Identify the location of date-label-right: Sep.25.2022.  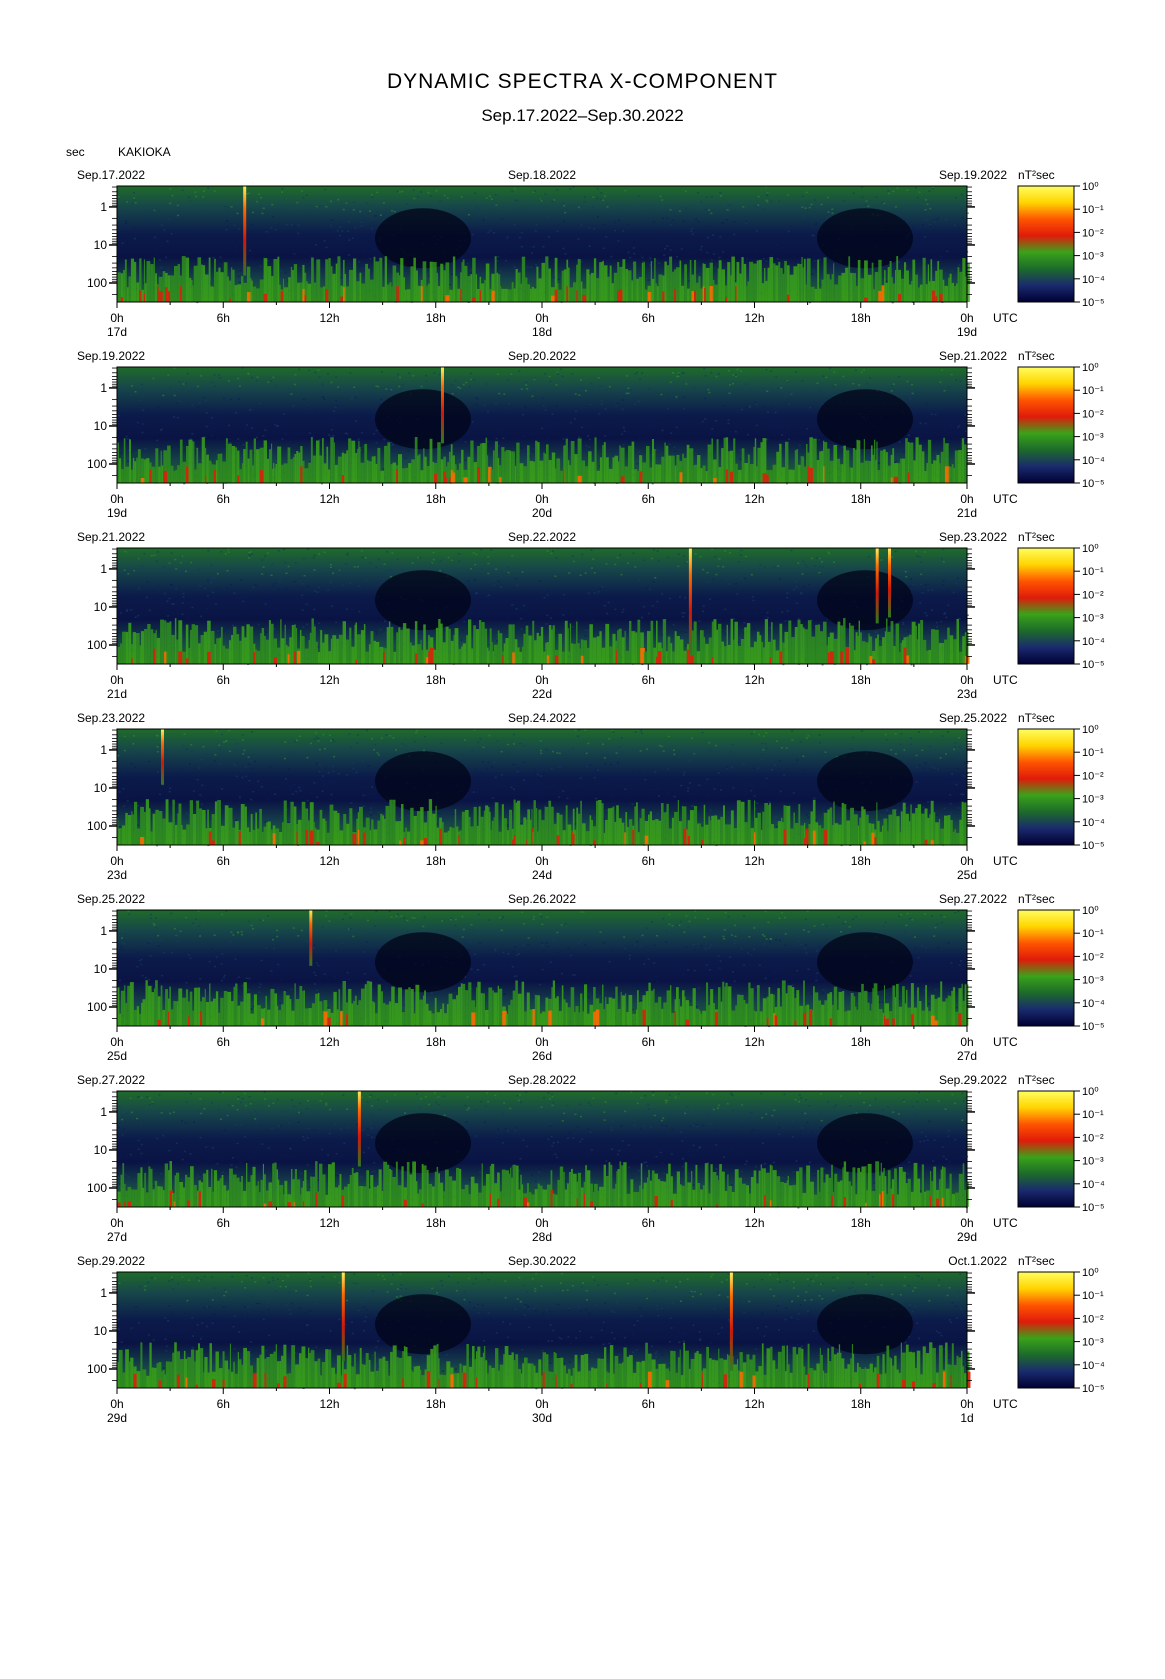
(973, 718).